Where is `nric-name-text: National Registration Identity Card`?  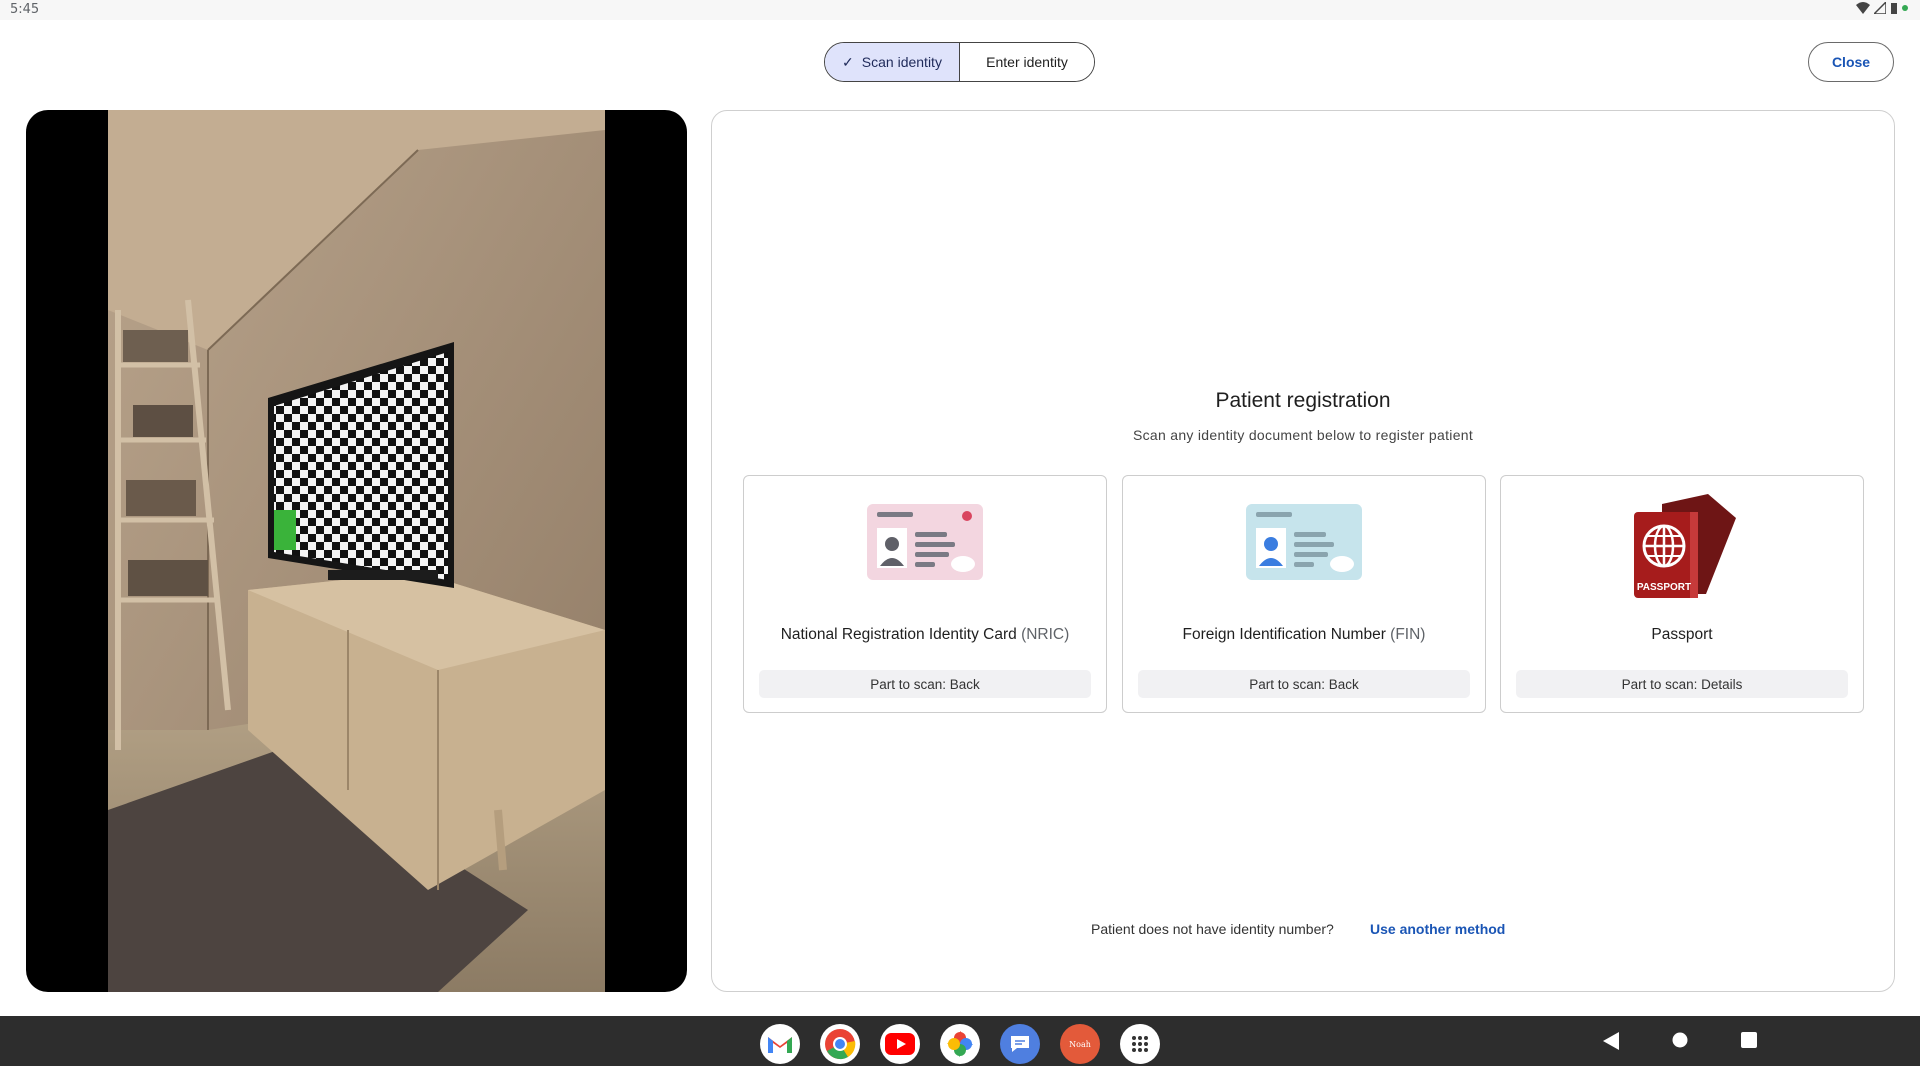 nric-name-text: National Registration Identity Card is located at coordinates (898, 634).